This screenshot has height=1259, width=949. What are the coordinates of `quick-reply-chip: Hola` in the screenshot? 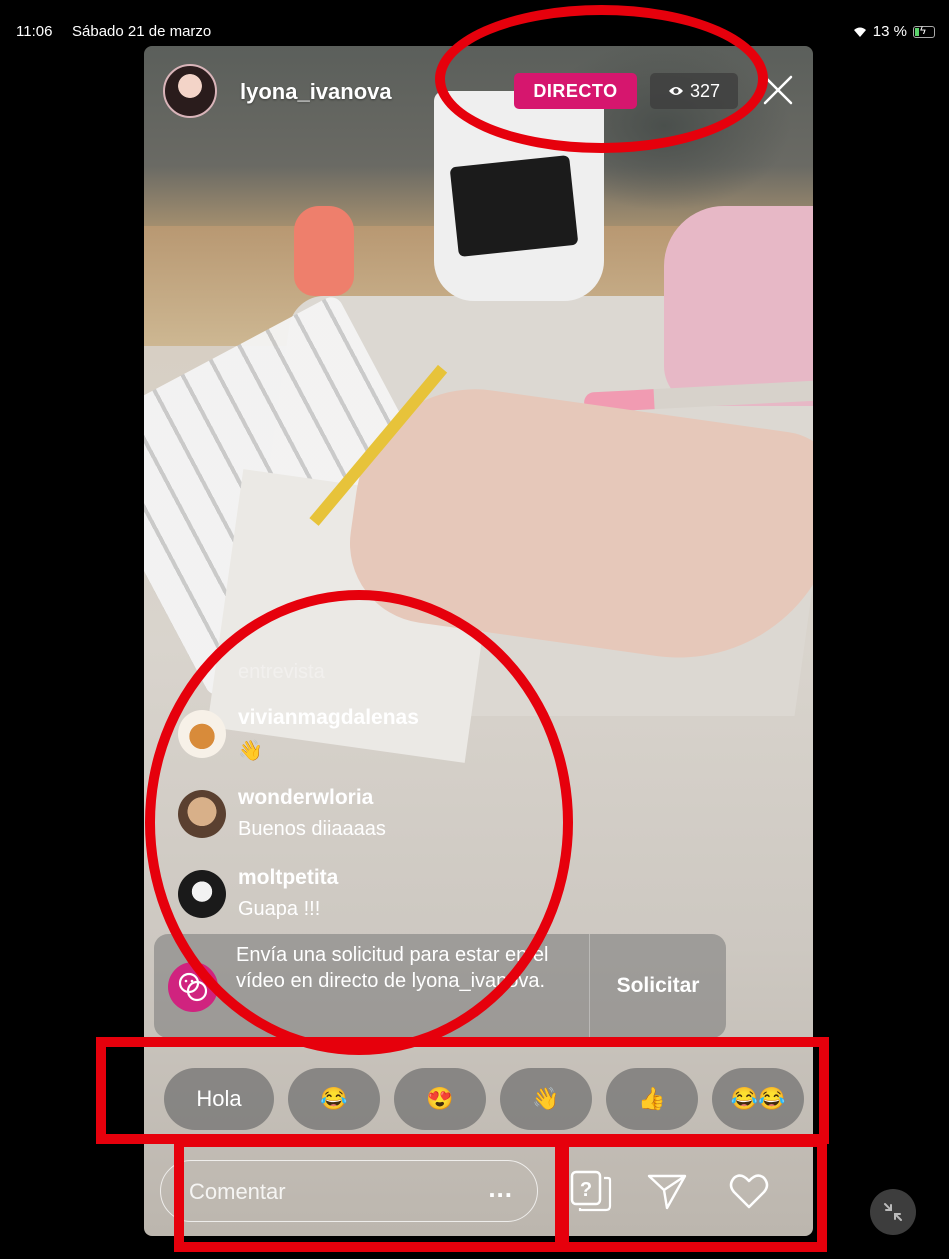 It's located at (219, 1099).